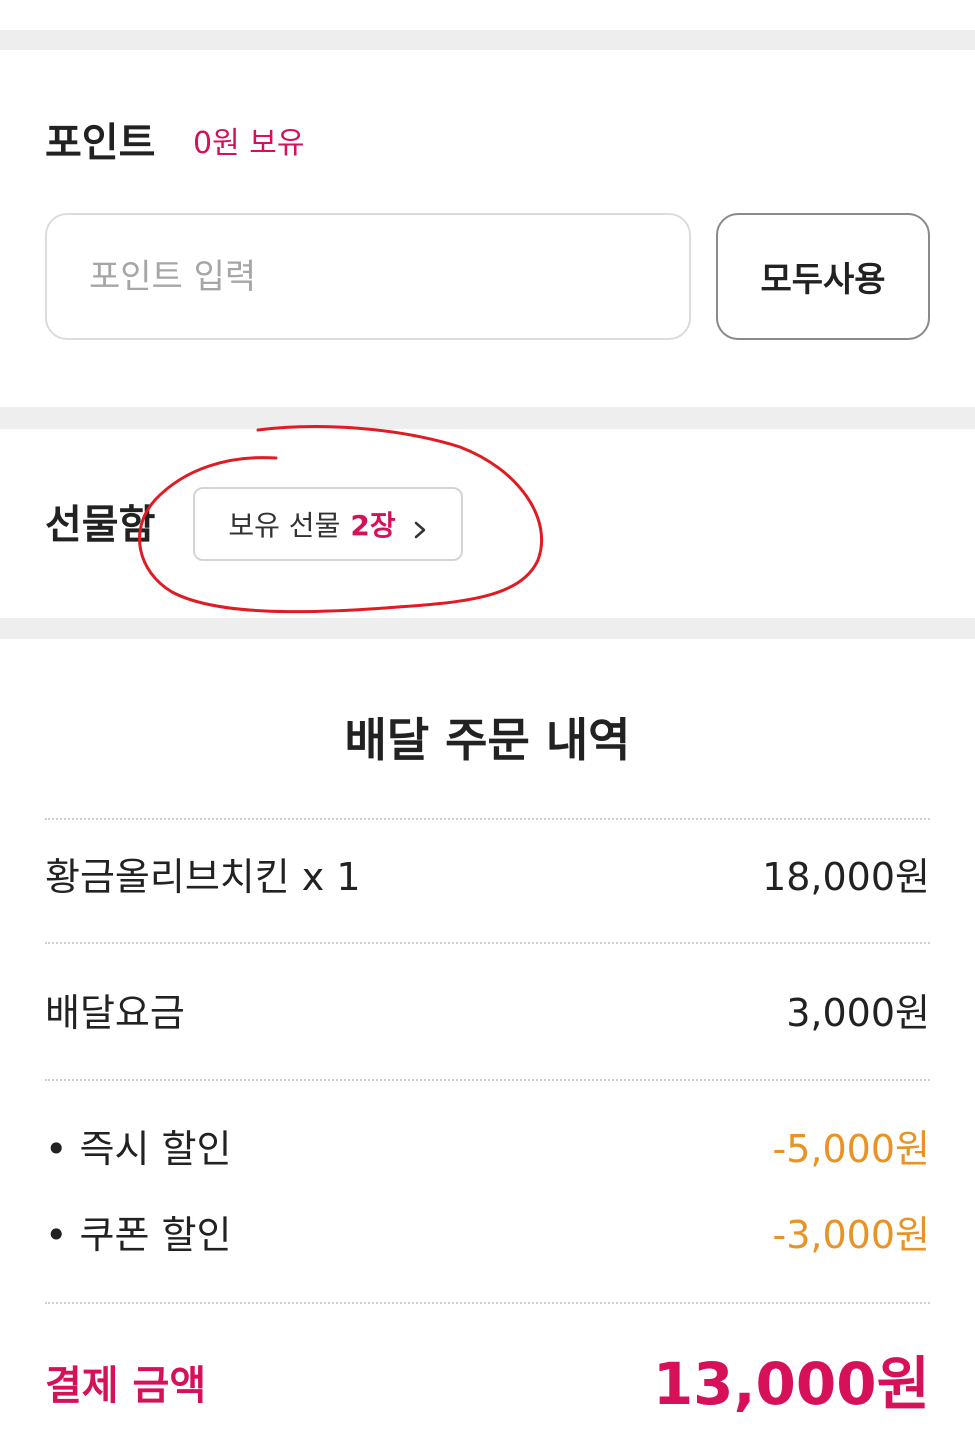 The height and width of the screenshot is (1439, 975). I want to click on instant-discount-value: -5,000원, so click(851, 1149).